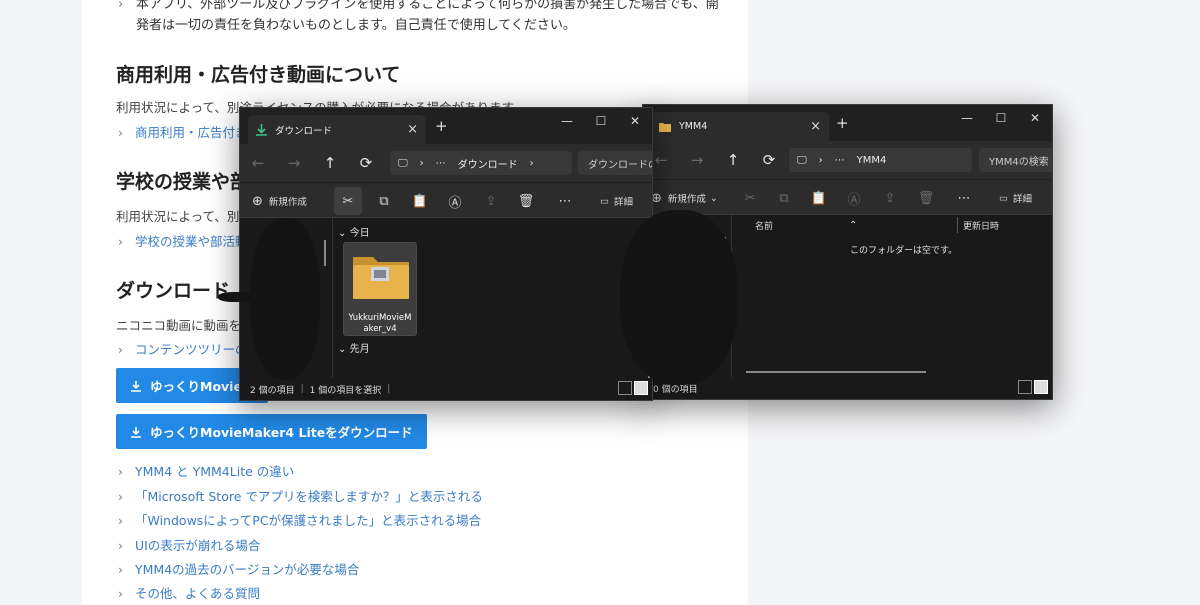  I want to click on column-divider, so click(957, 225).